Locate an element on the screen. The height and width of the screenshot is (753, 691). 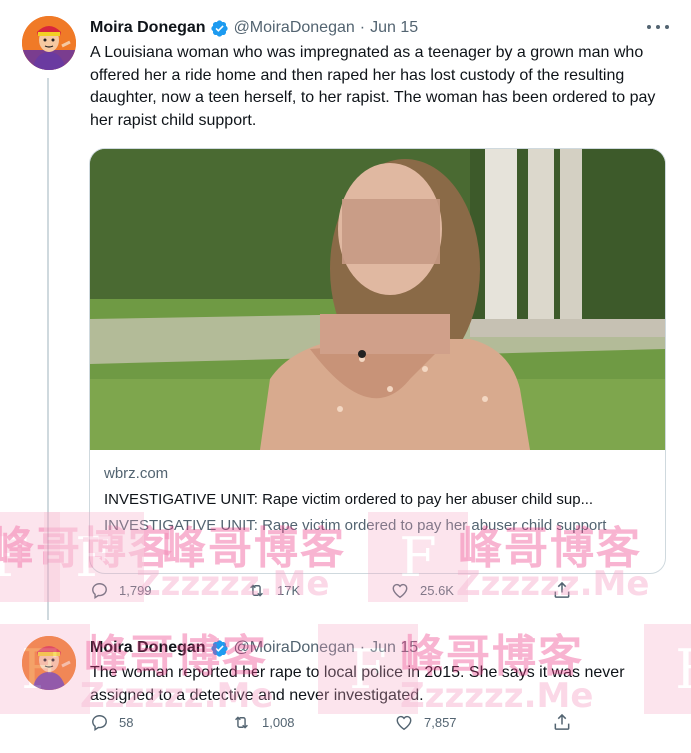
retweet-button: 1,008 is located at coordinates (263, 722).